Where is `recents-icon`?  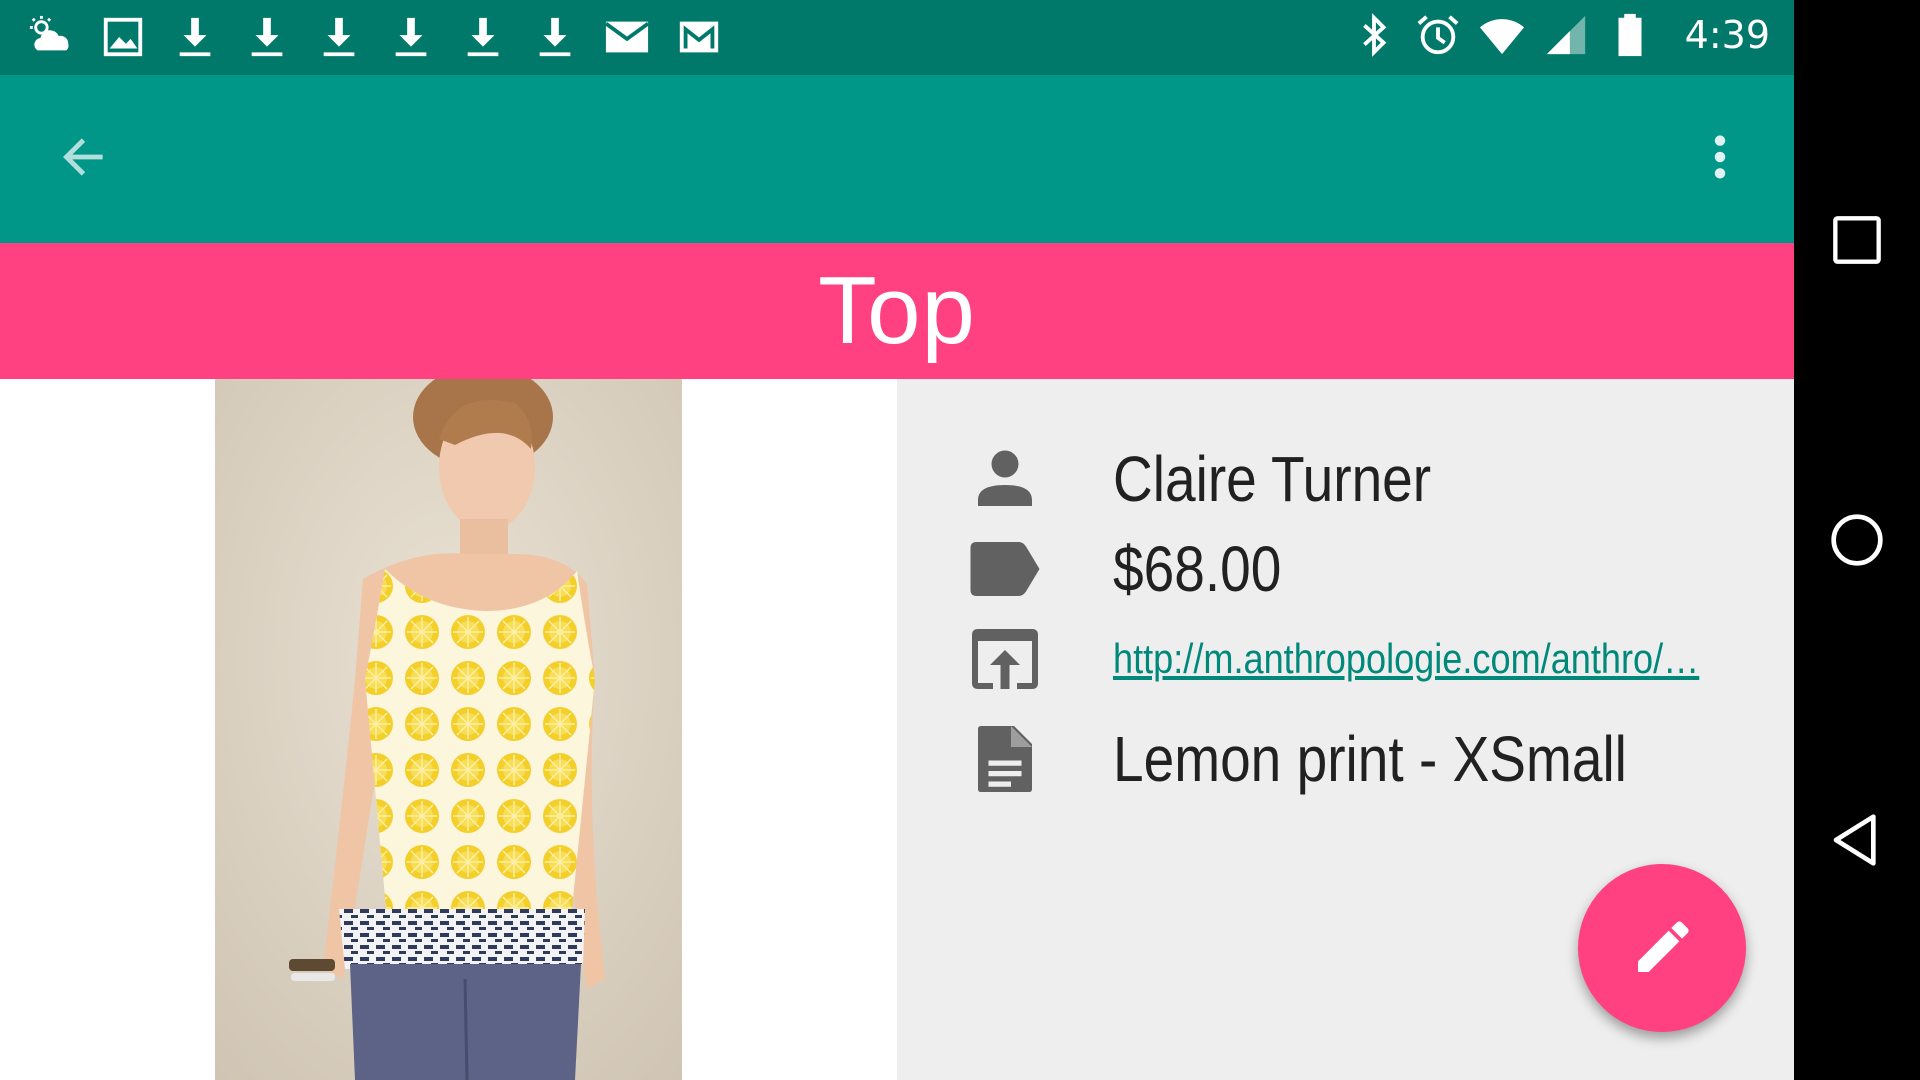 recents-icon is located at coordinates (1857, 240).